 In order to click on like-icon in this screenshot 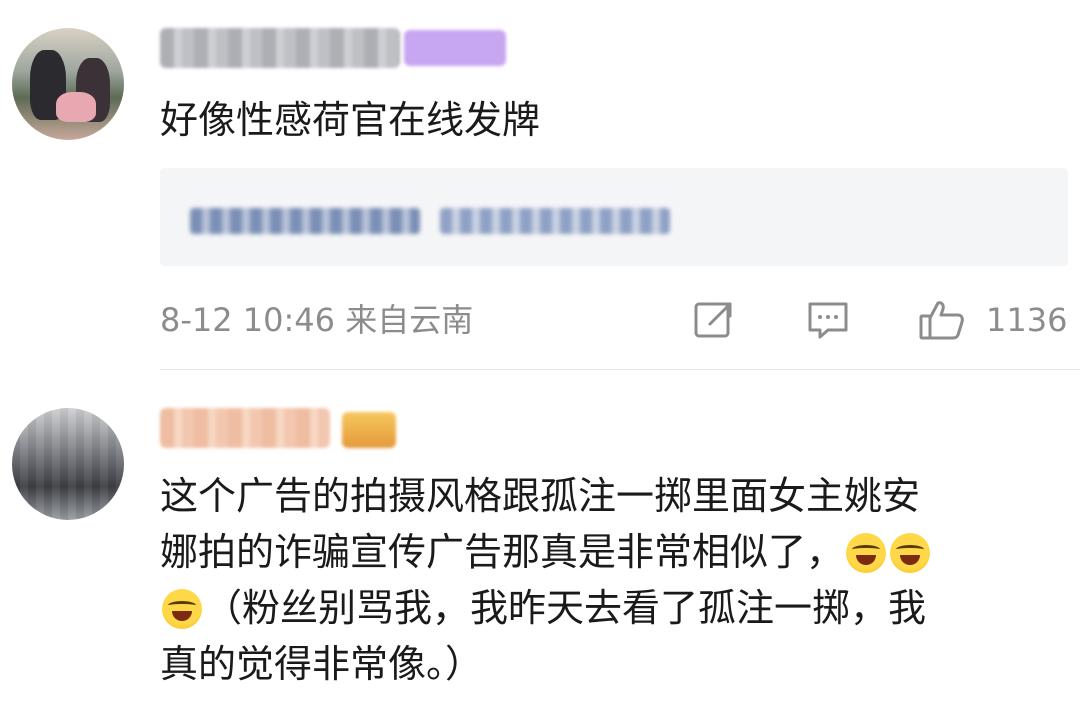, I will do `click(941, 320)`.